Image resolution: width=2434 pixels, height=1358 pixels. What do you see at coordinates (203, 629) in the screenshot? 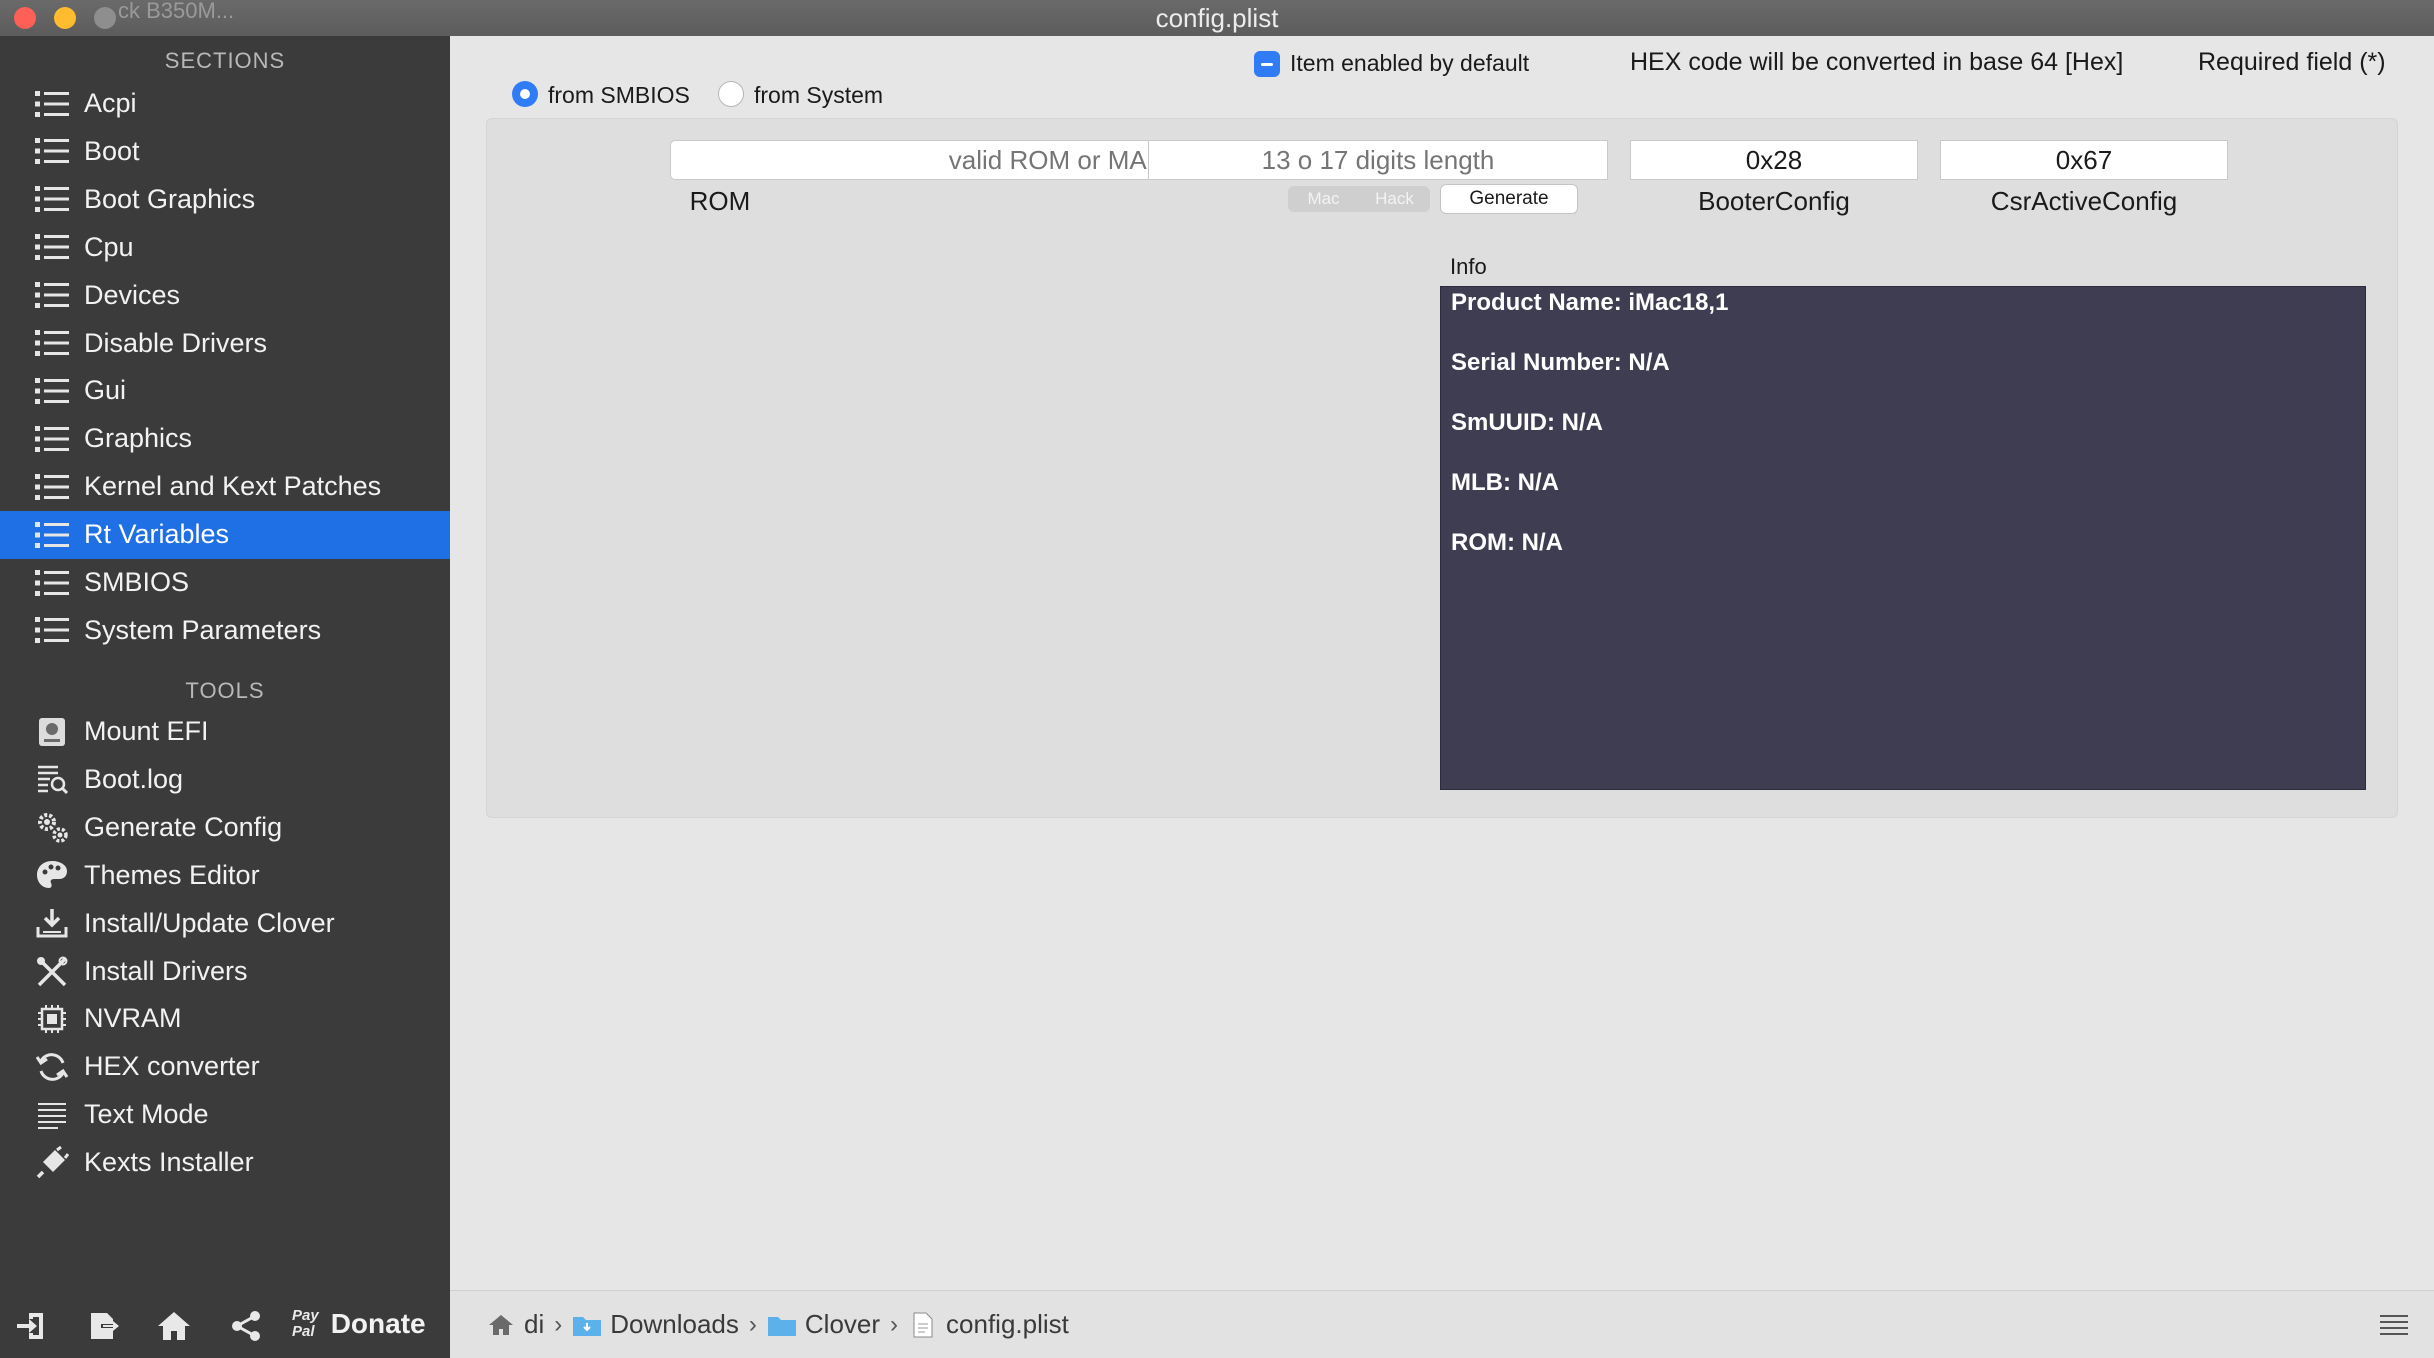
I see `sidebar-item-label: System Parameters` at bounding box center [203, 629].